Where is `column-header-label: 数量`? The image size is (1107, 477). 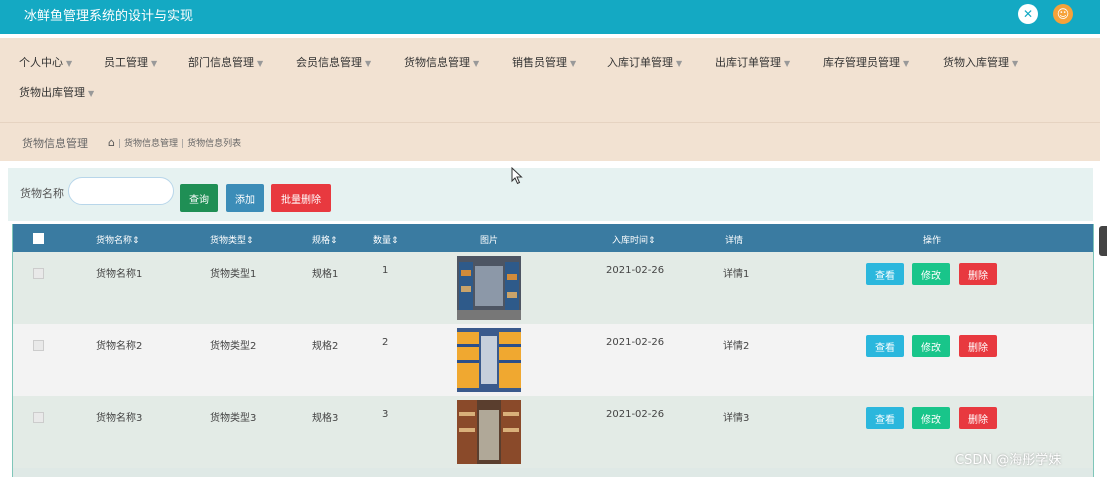
column-header-label: 数量 is located at coordinates (382, 241).